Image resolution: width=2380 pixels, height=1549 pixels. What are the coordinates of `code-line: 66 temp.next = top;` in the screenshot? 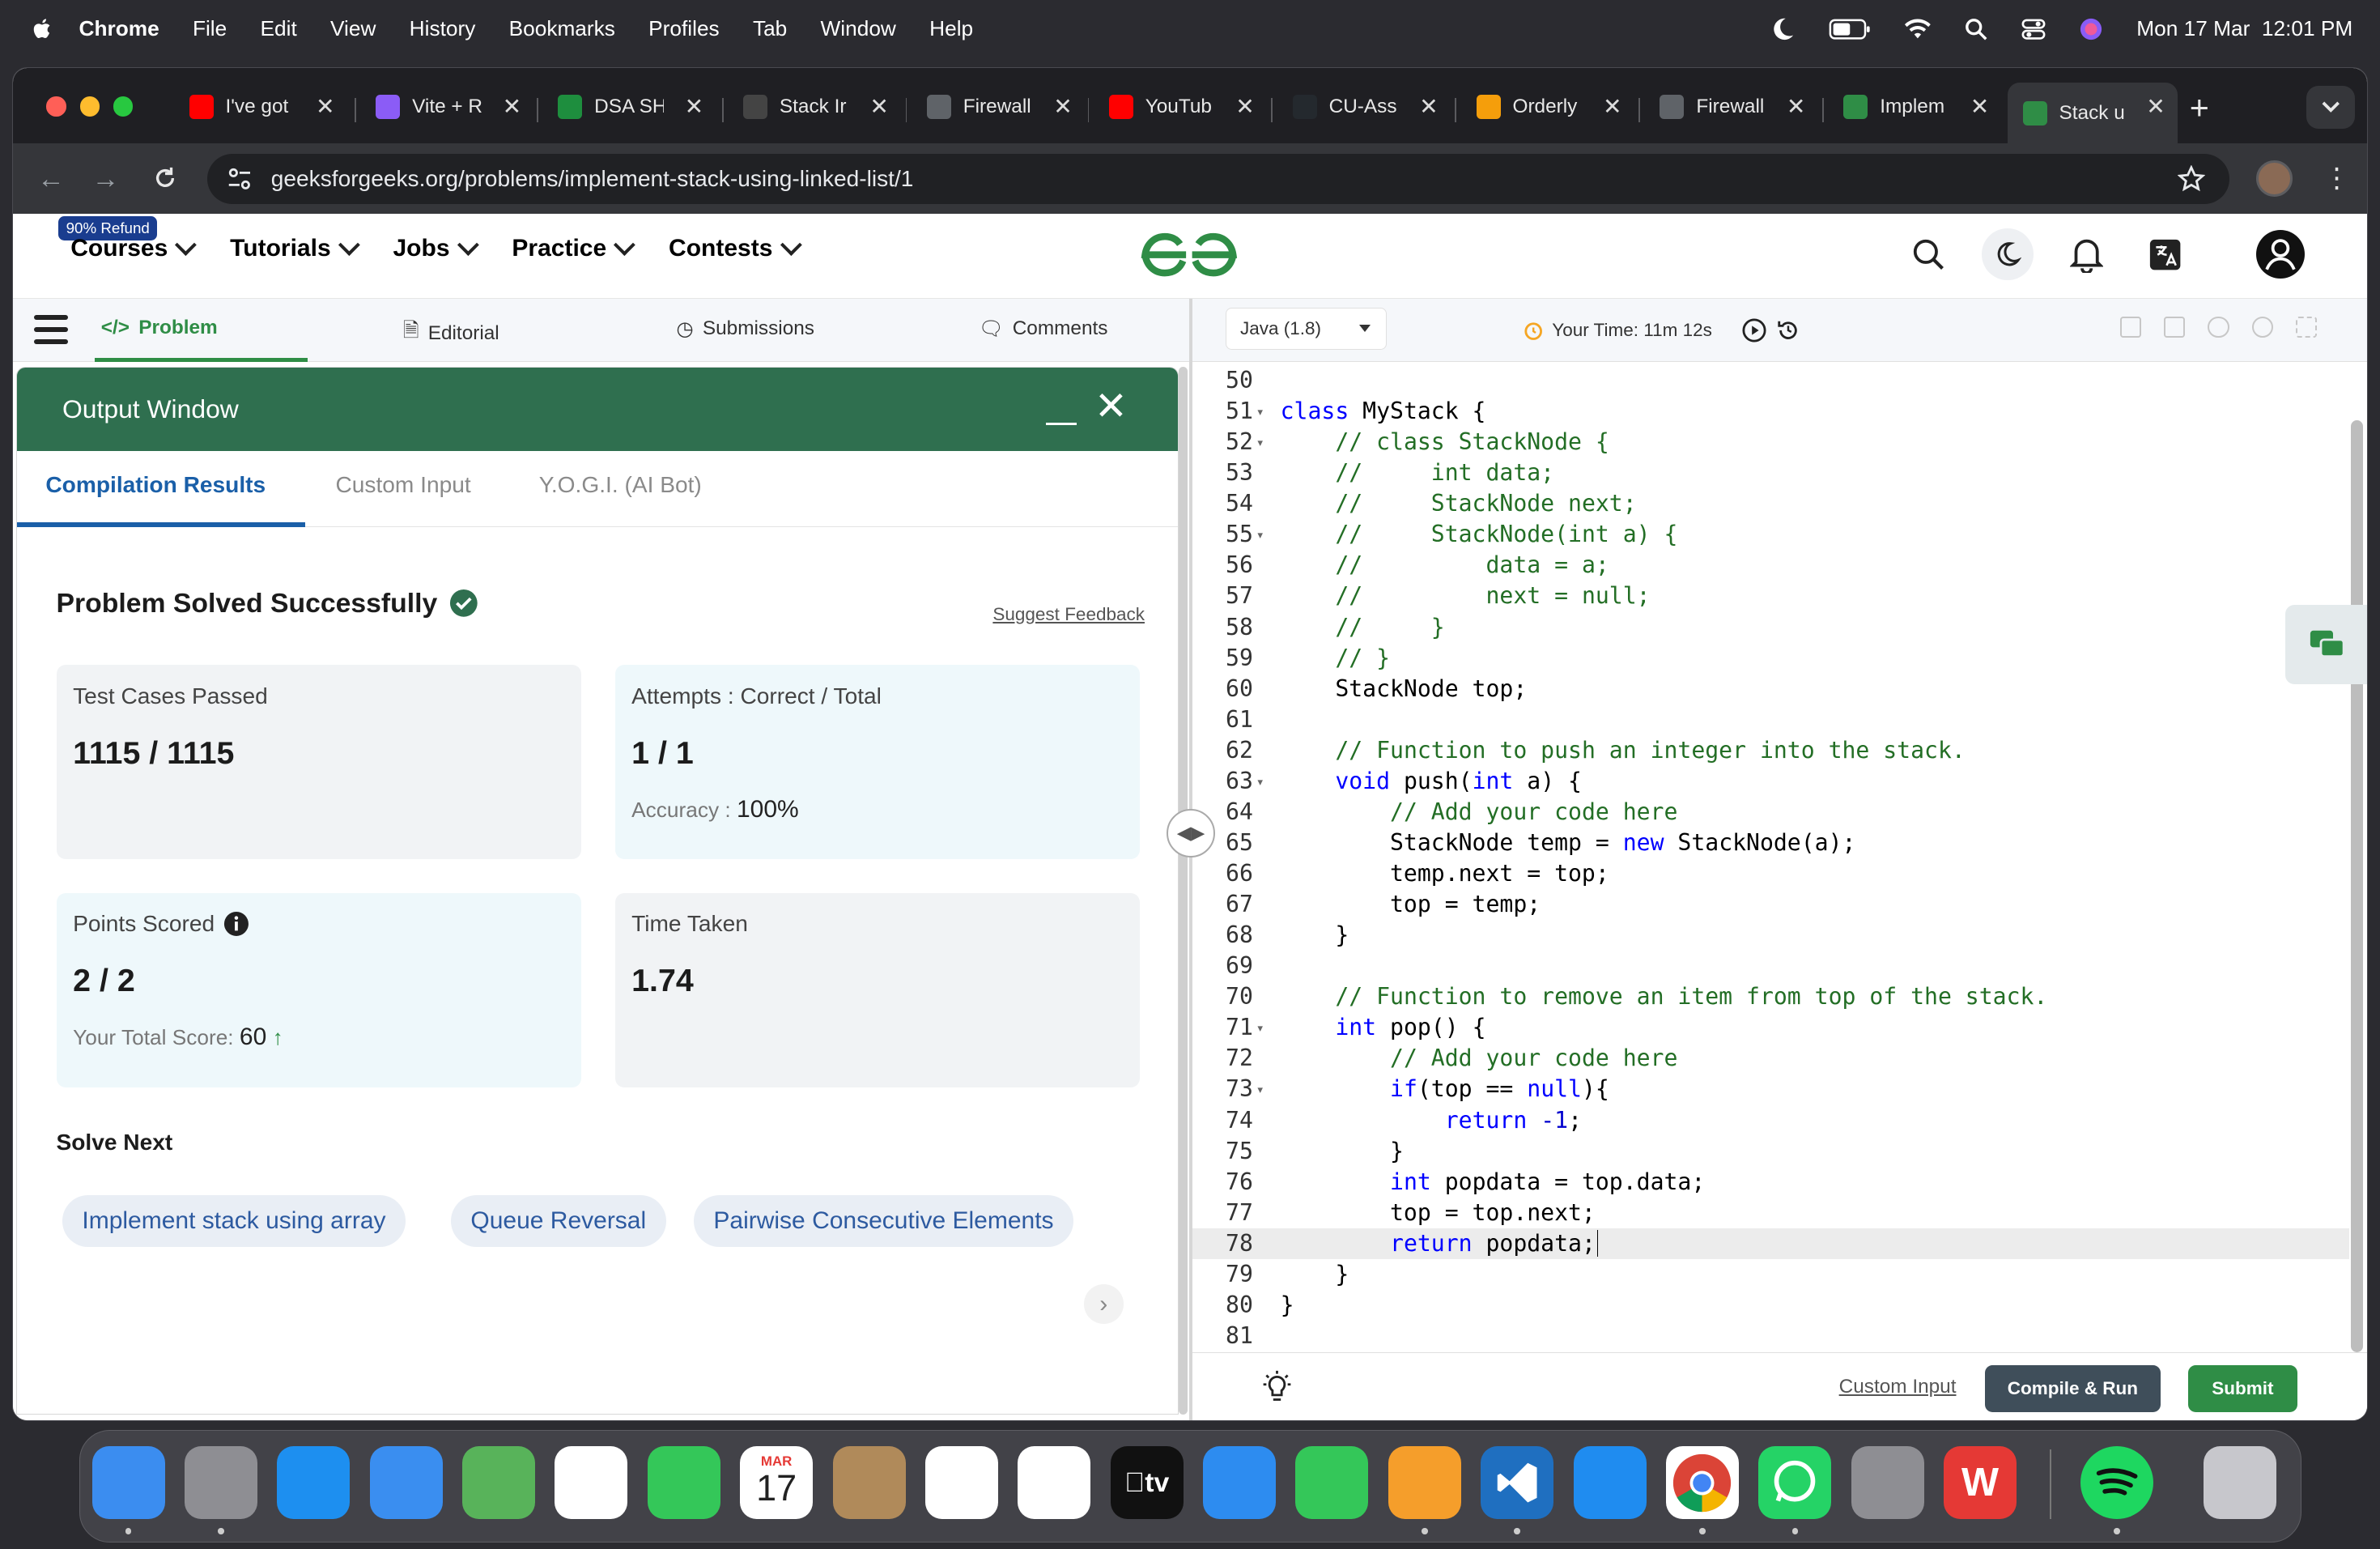 It's located at (1770, 874).